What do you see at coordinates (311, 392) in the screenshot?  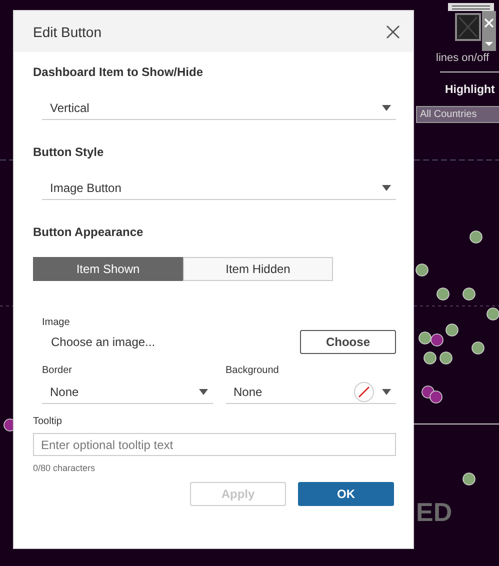 I see `background-dropdown: None` at bounding box center [311, 392].